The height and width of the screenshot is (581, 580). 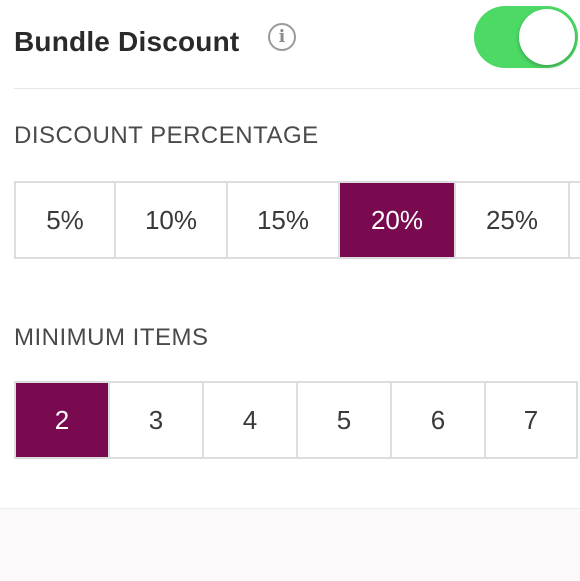 What do you see at coordinates (63, 420) in the screenshot?
I see `items-option-2: 2` at bounding box center [63, 420].